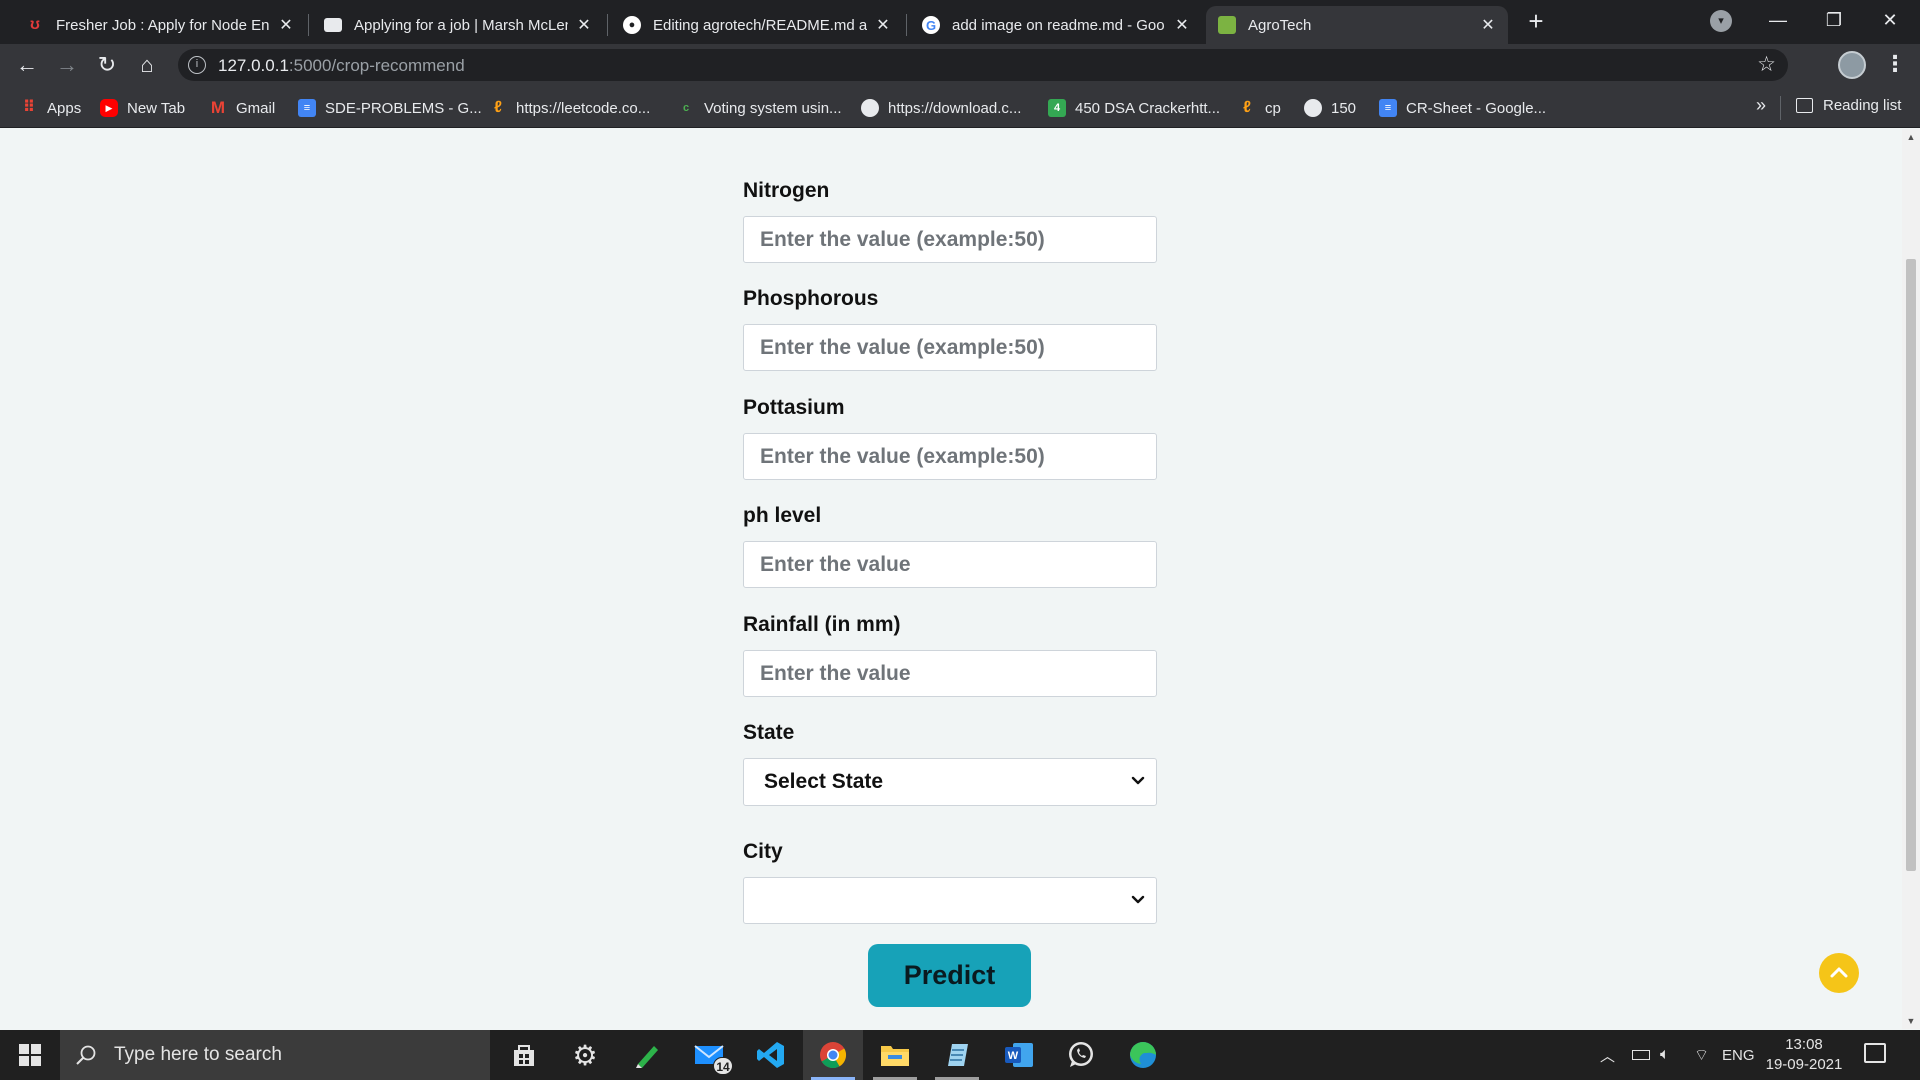 The image size is (1920, 1080). Describe the element at coordinates (218, 107) in the screenshot. I see `gmail-icon: M` at that location.